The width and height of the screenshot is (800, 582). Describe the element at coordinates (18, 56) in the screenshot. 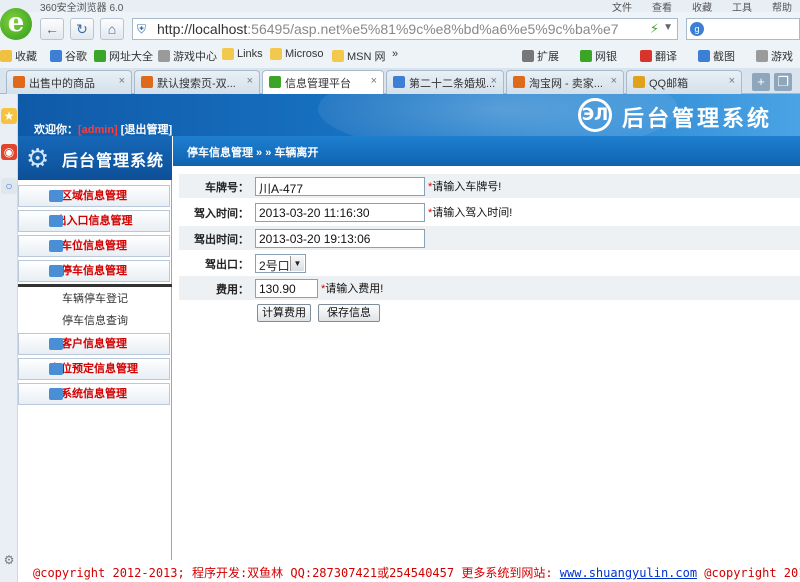

I see `bookmark-favorites: 收藏` at that location.